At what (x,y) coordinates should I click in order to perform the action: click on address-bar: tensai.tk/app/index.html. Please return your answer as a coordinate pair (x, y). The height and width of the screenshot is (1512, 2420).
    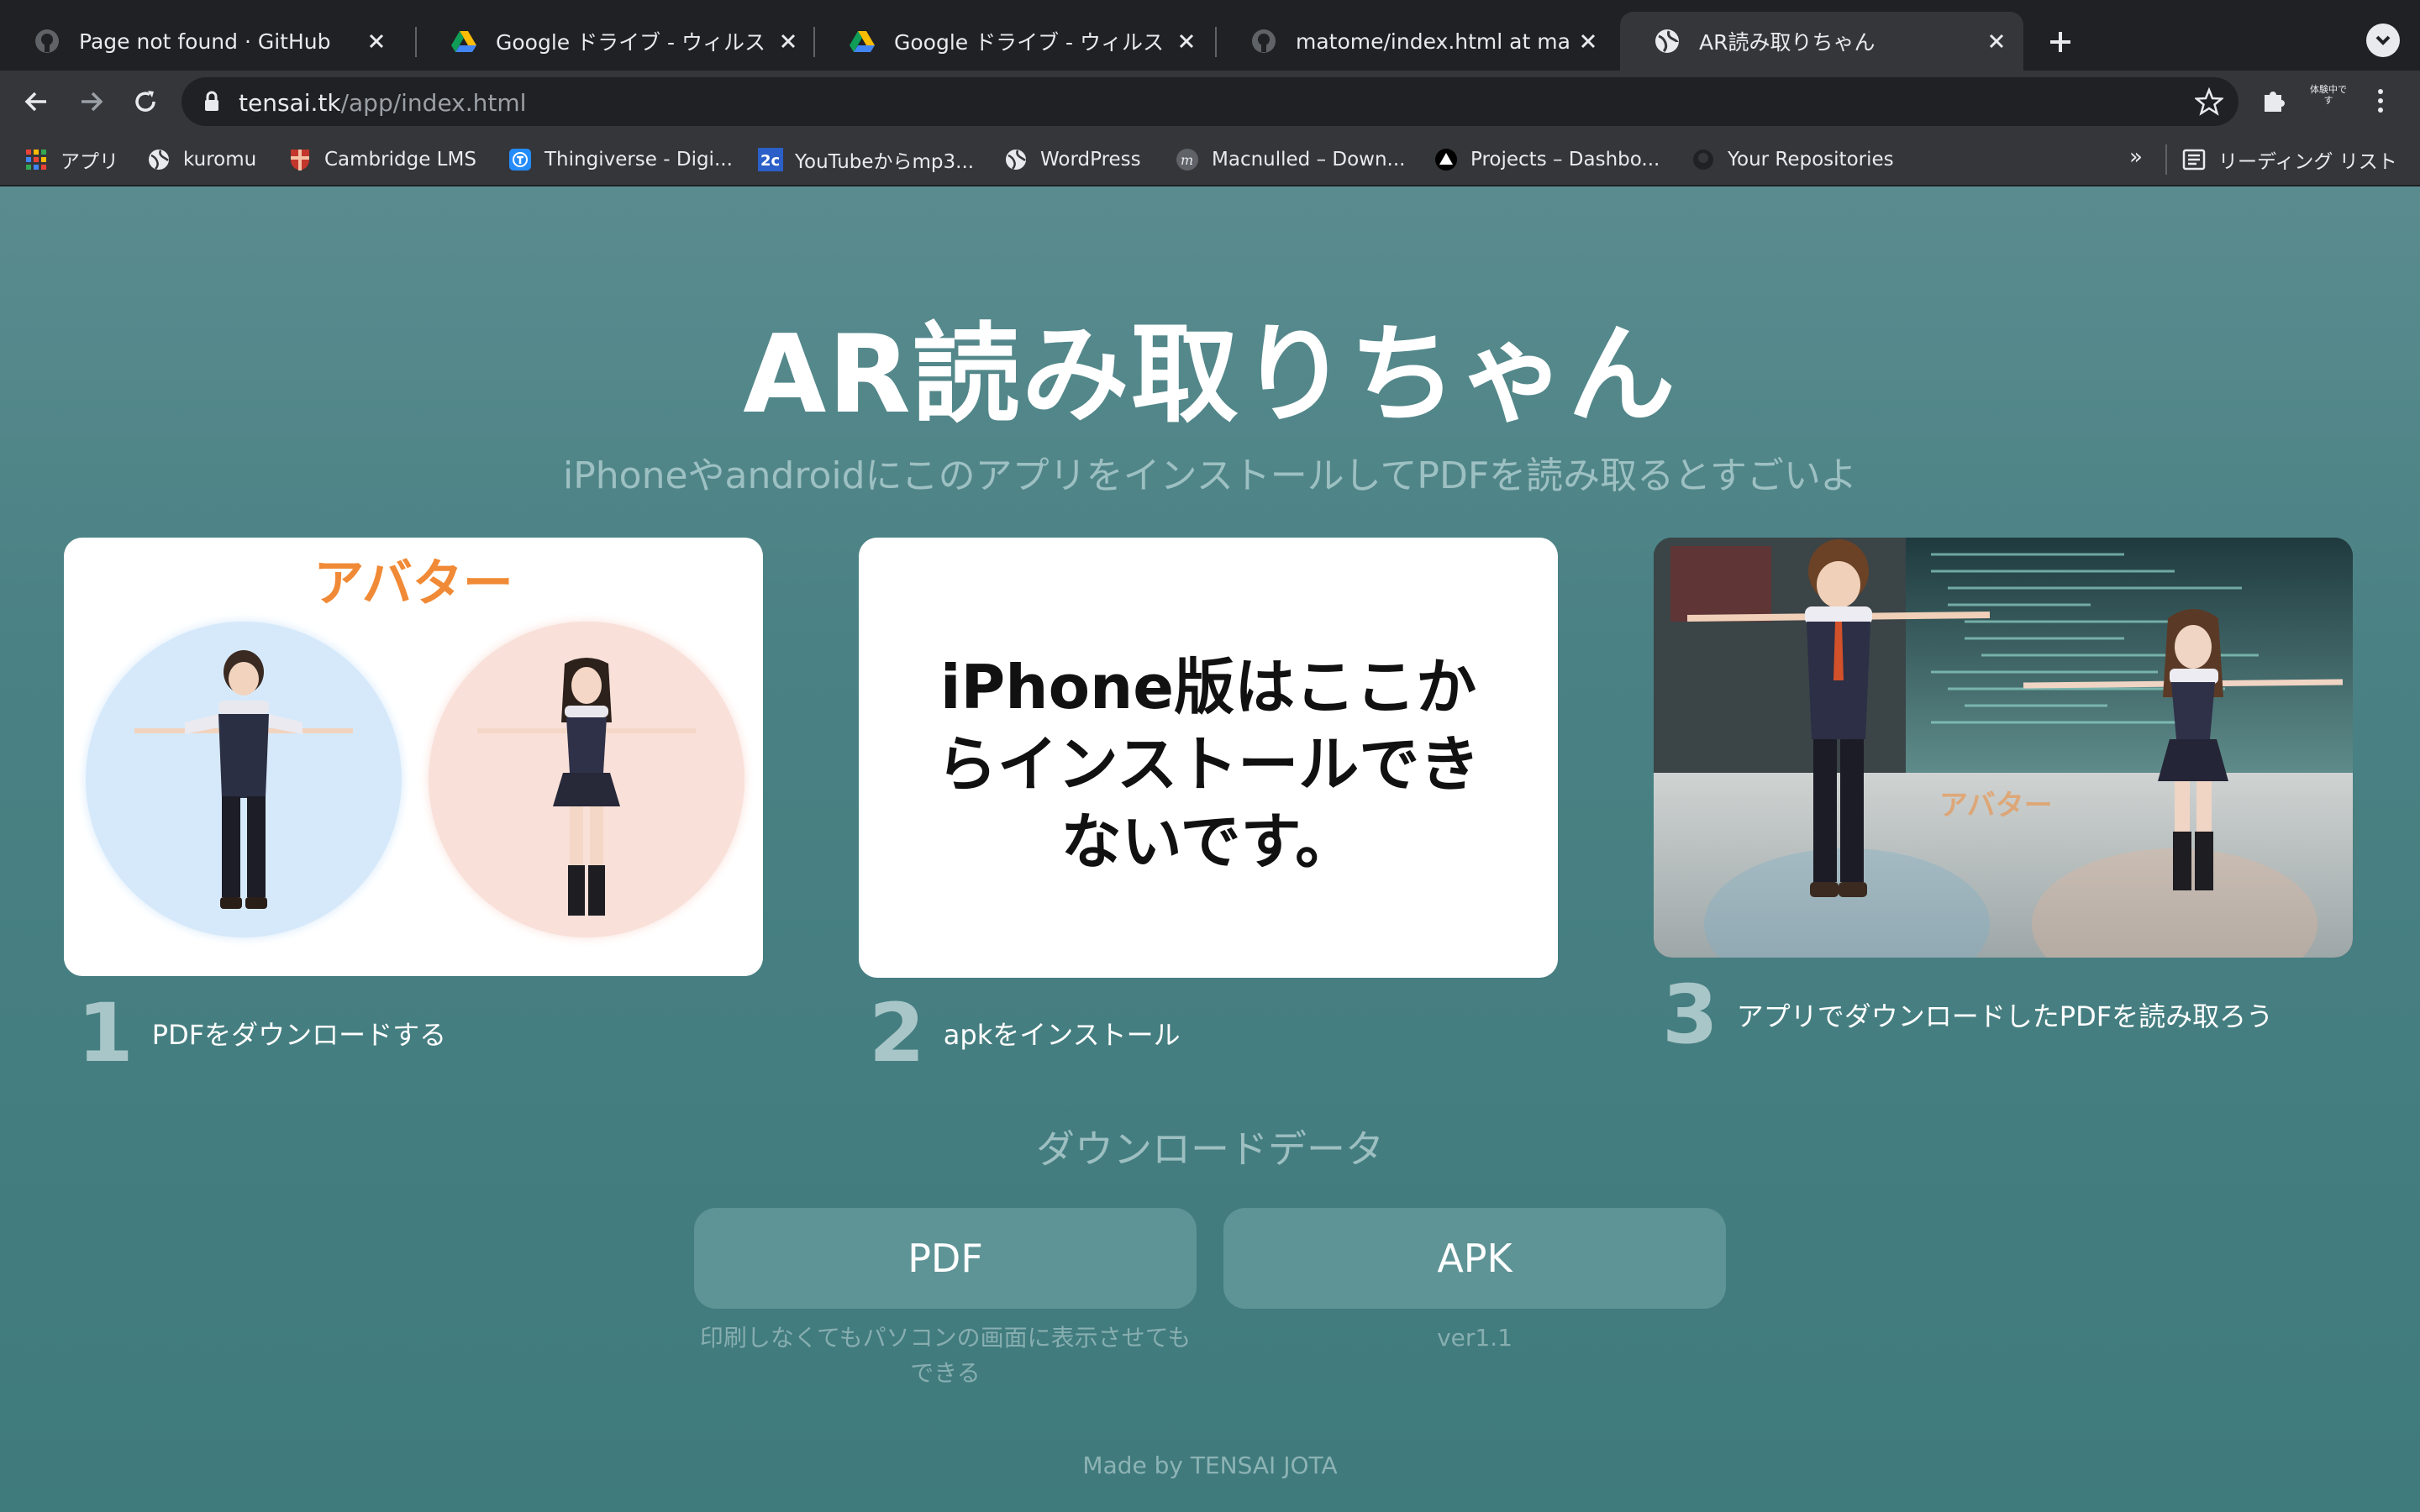
    Looking at the image, I should click on (1210, 101).